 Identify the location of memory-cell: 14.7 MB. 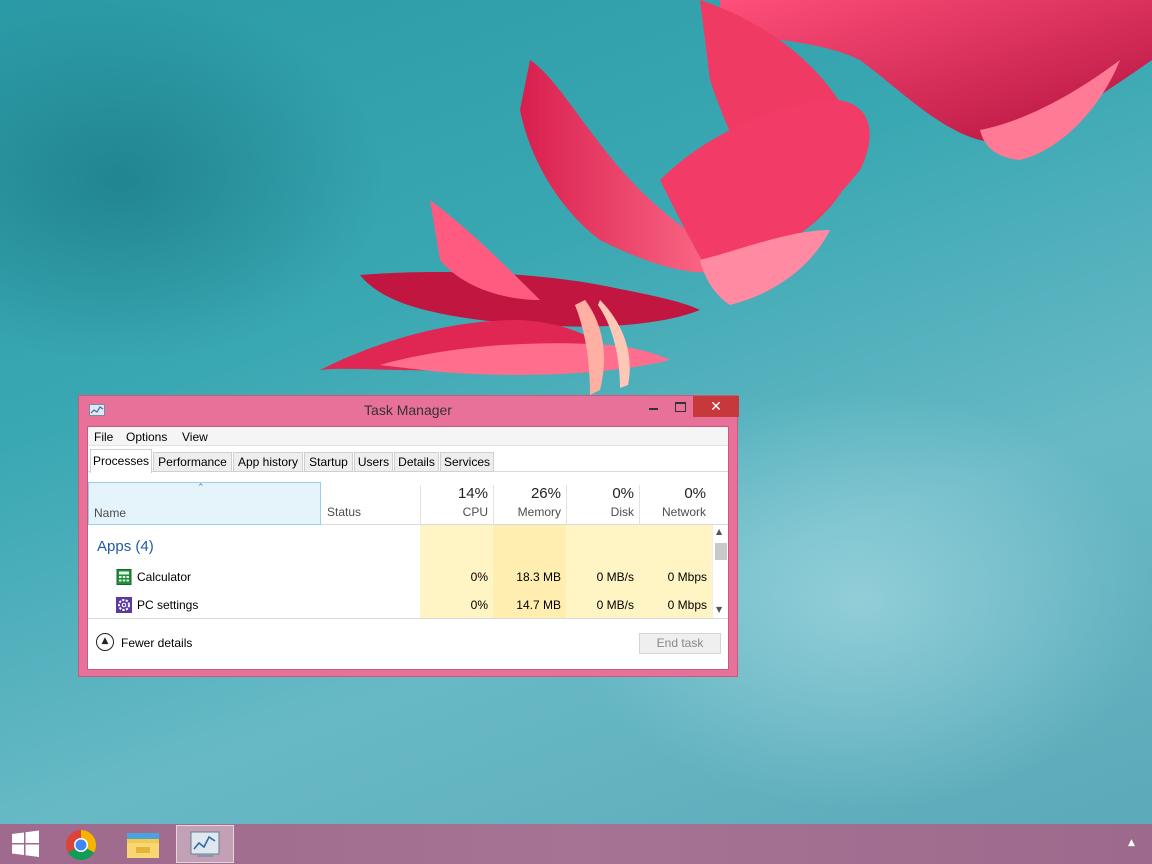
(538, 605).